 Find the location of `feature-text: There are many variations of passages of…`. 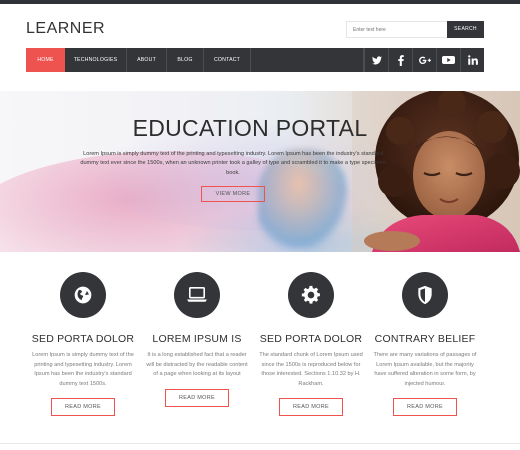

feature-text: There are many variations of passages of… is located at coordinates (425, 369).